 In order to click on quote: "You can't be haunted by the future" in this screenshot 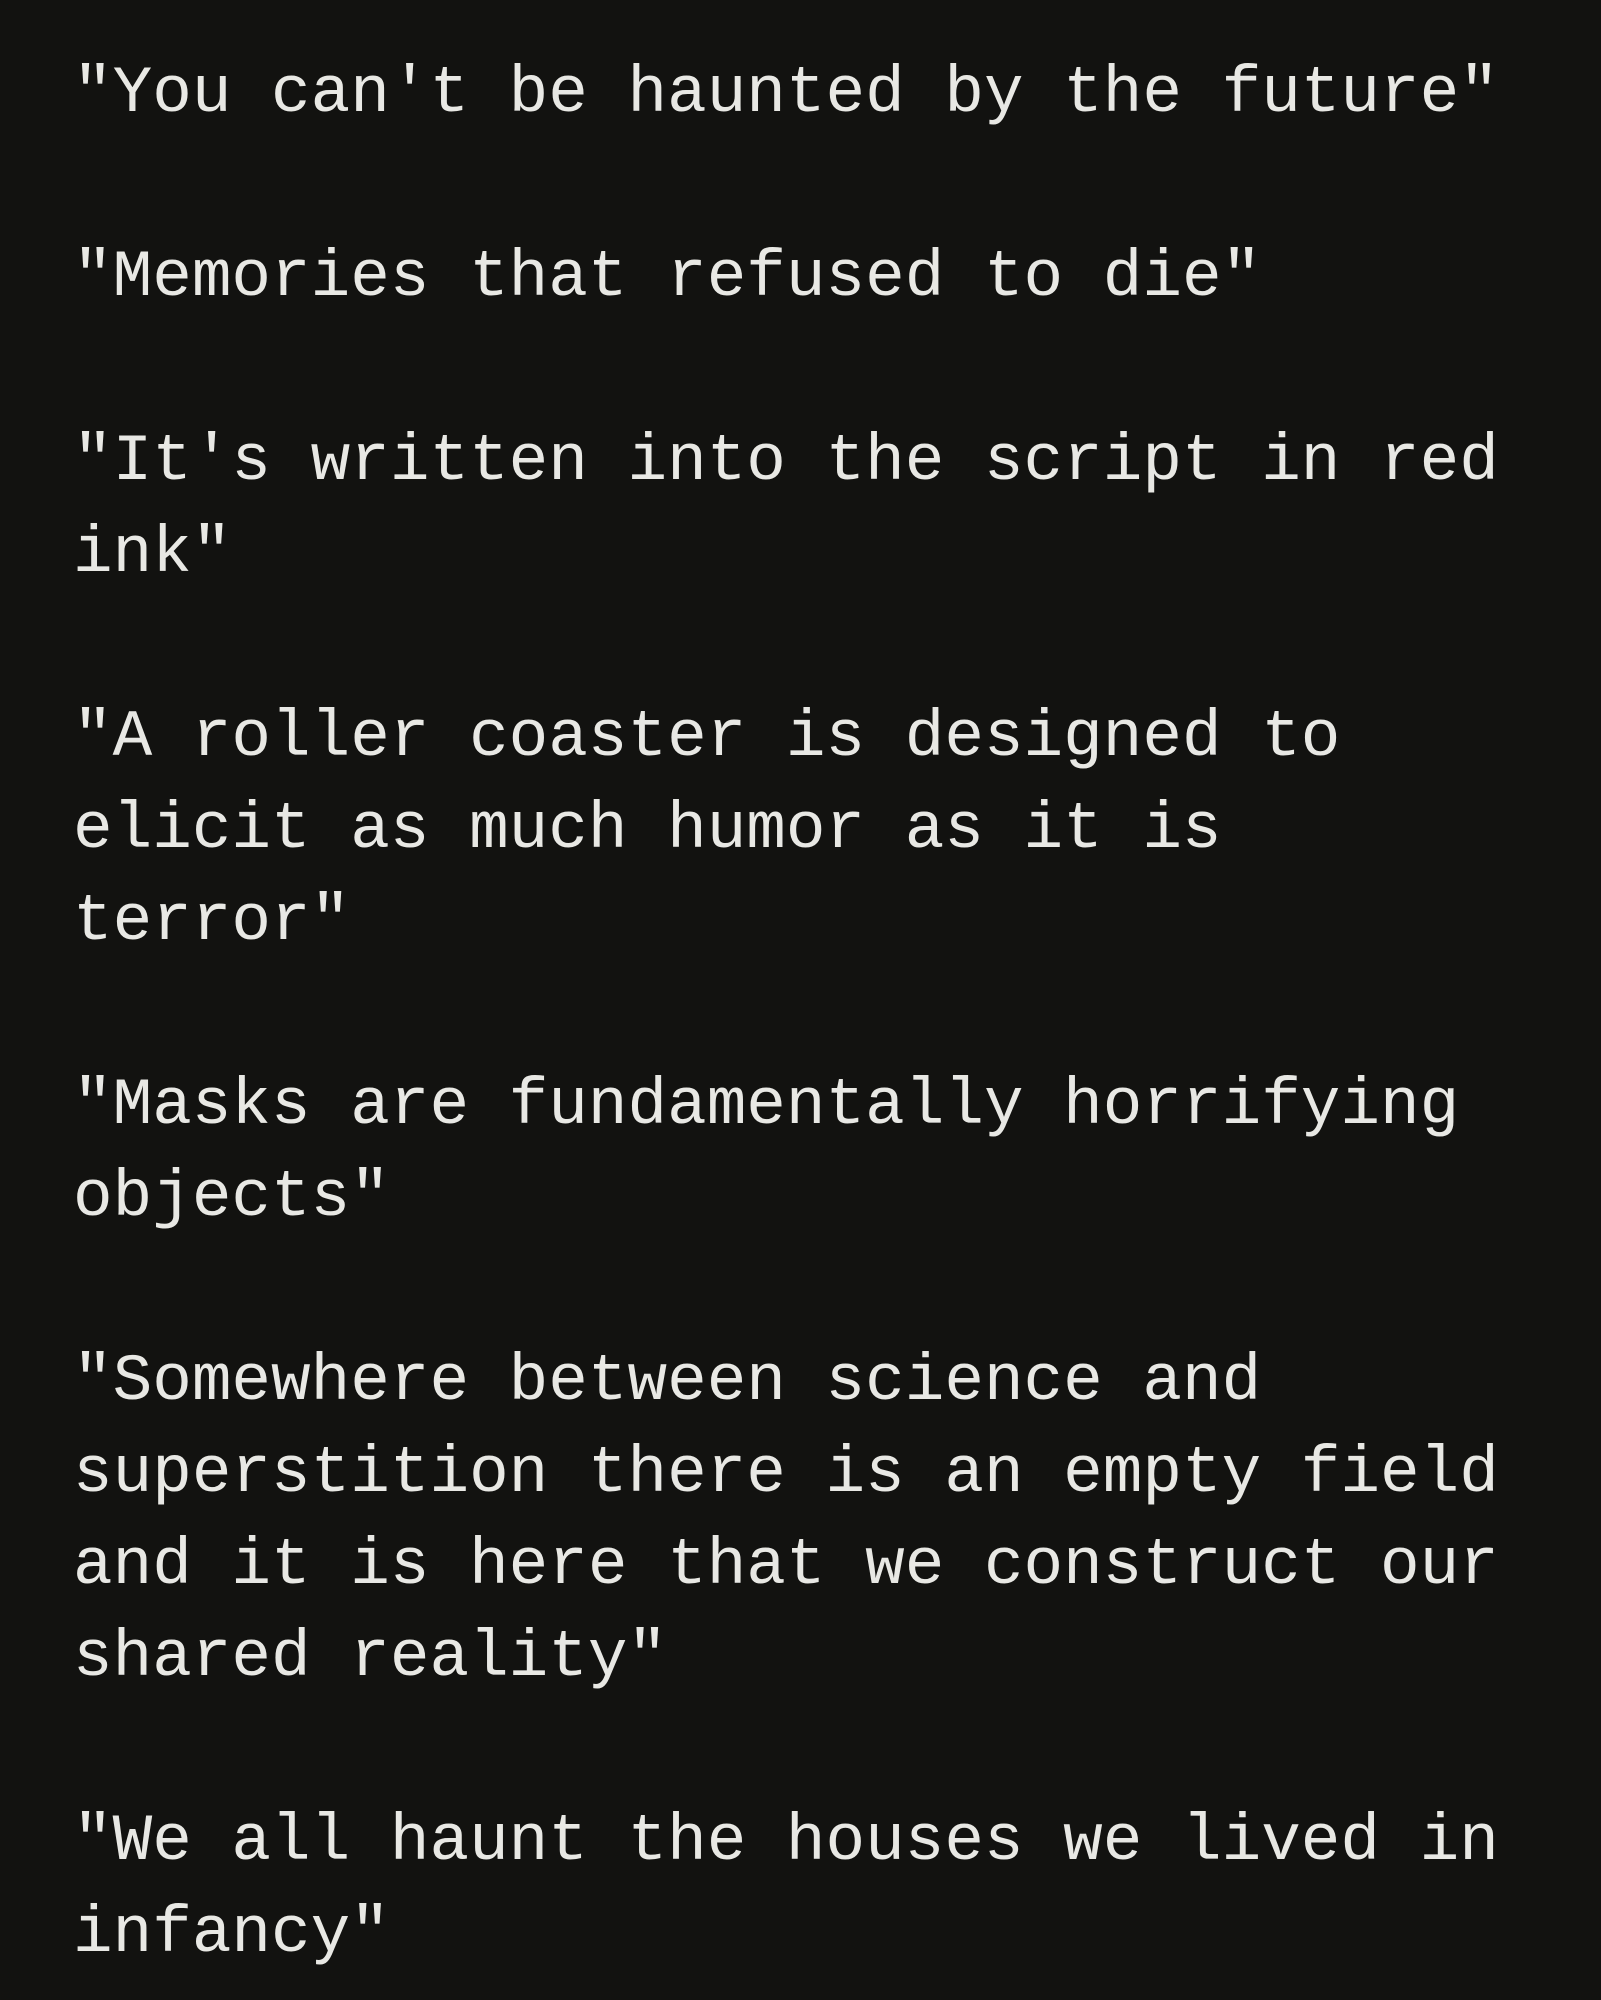, I will do `click(786, 93)`.